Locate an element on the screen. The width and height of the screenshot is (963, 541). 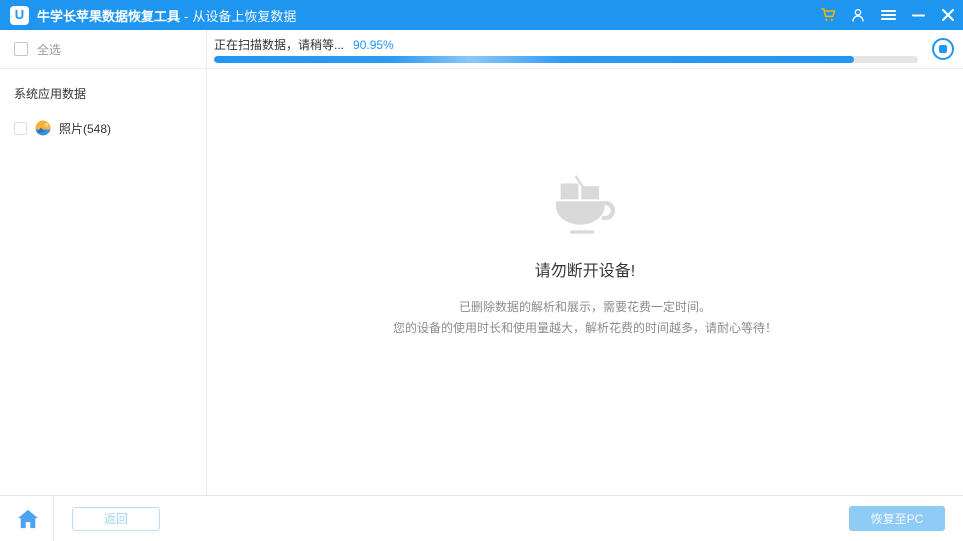
scan-percent: 90.95% is located at coordinates (373, 45).